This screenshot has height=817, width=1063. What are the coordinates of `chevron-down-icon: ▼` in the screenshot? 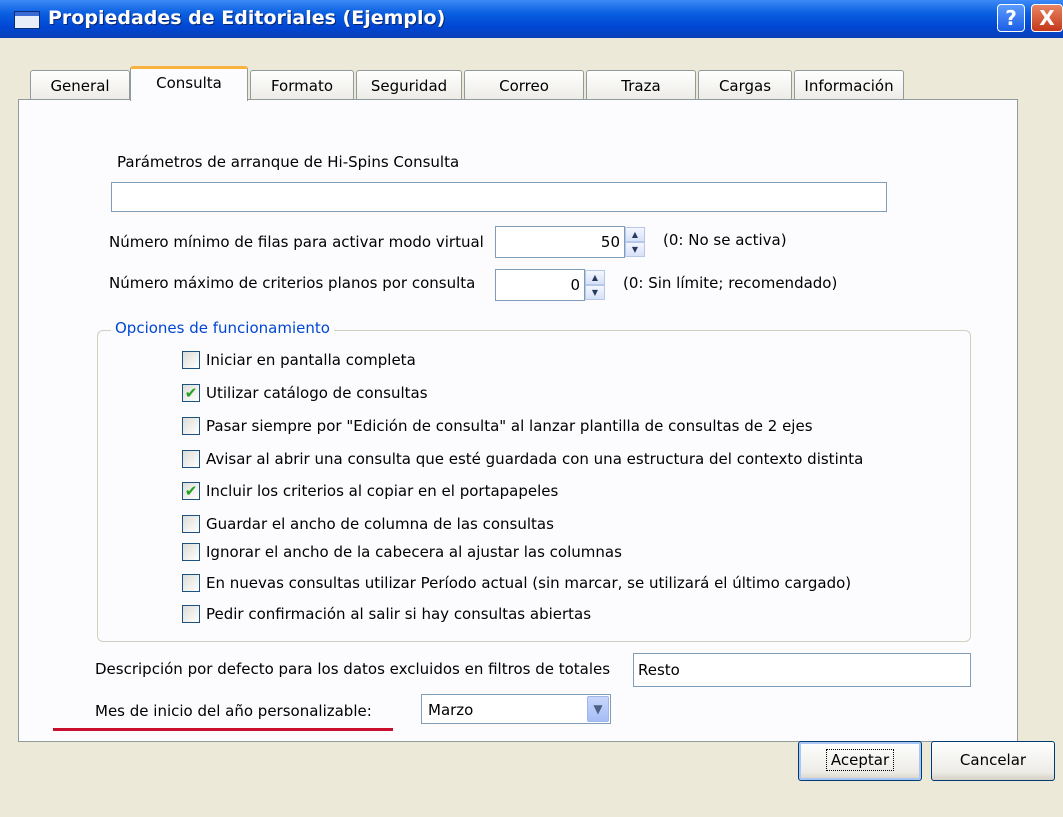 It's located at (598, 709).